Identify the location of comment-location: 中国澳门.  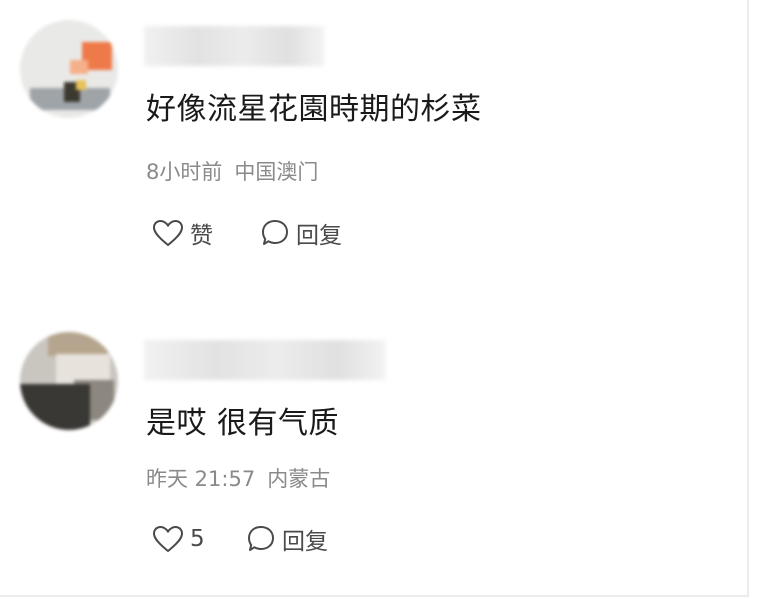
(276, 172).